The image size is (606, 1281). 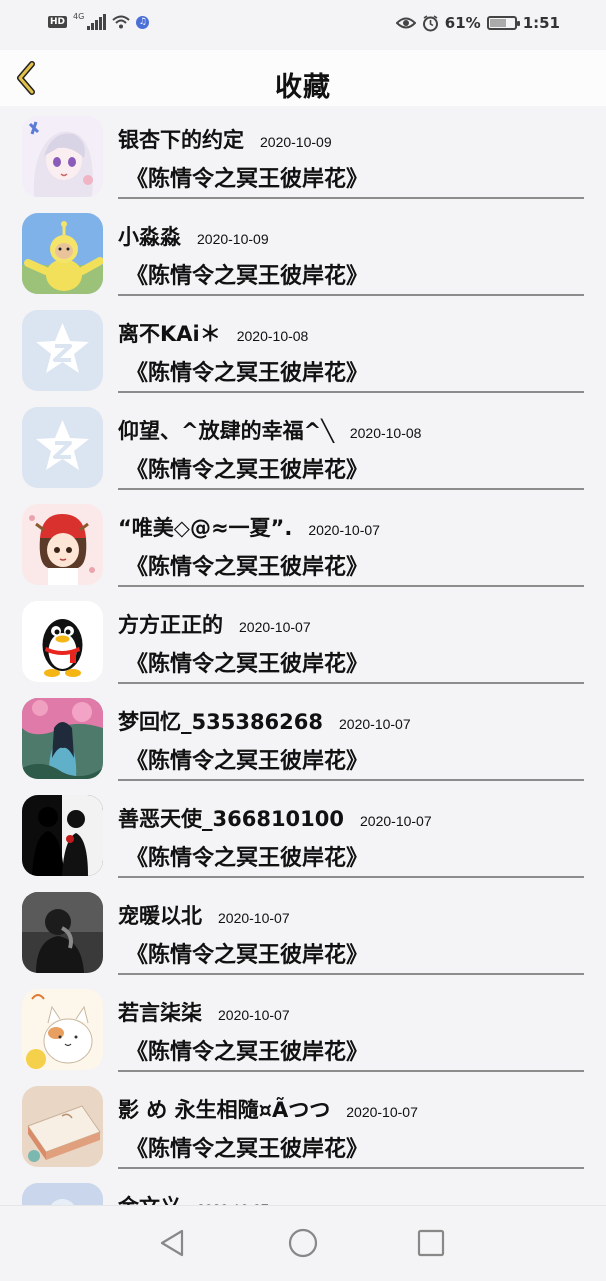 I want to click on user-name: 影 め 永生相隨¤Ãつつ, so click(x=224, y=1110).